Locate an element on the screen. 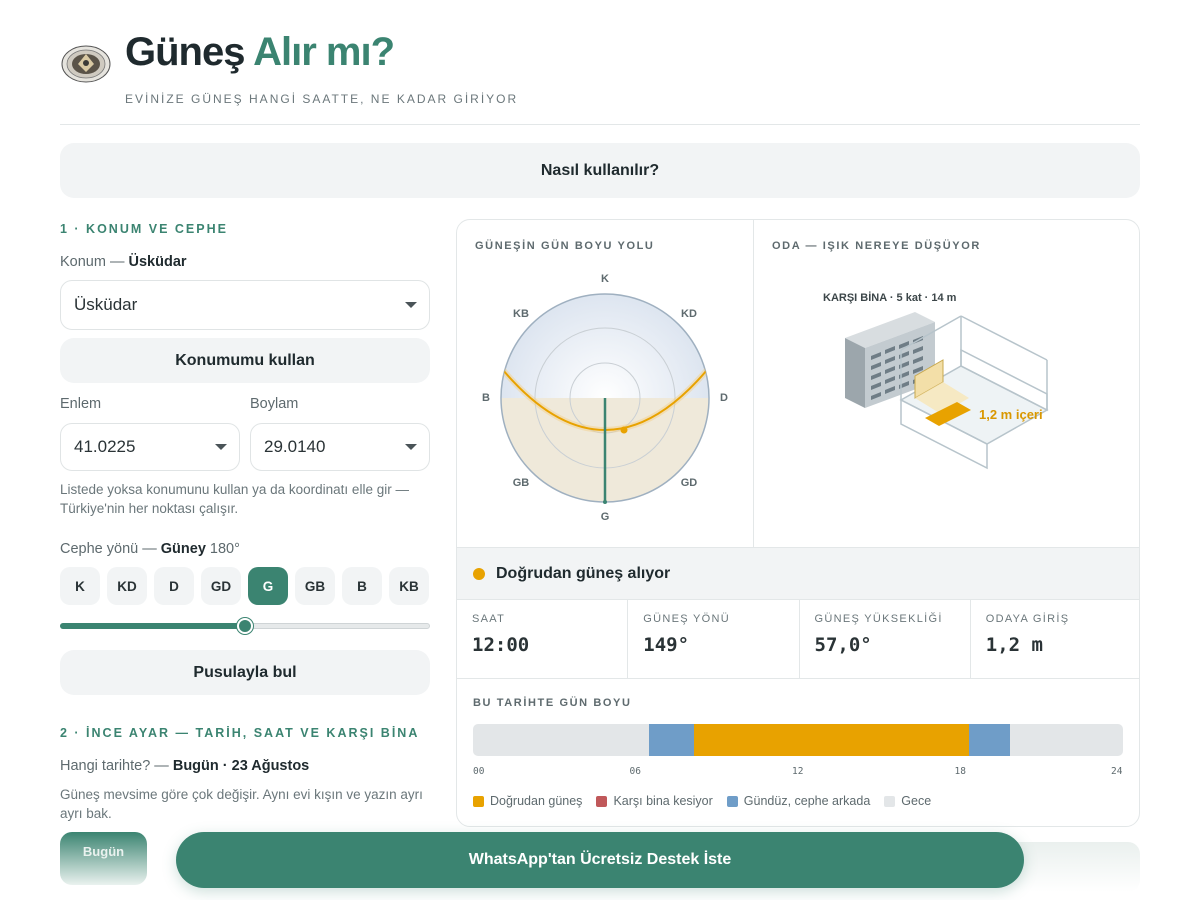 This screenshot has height=900, width=1200. timeline-segment-shade is located at coordinates (672, 740).